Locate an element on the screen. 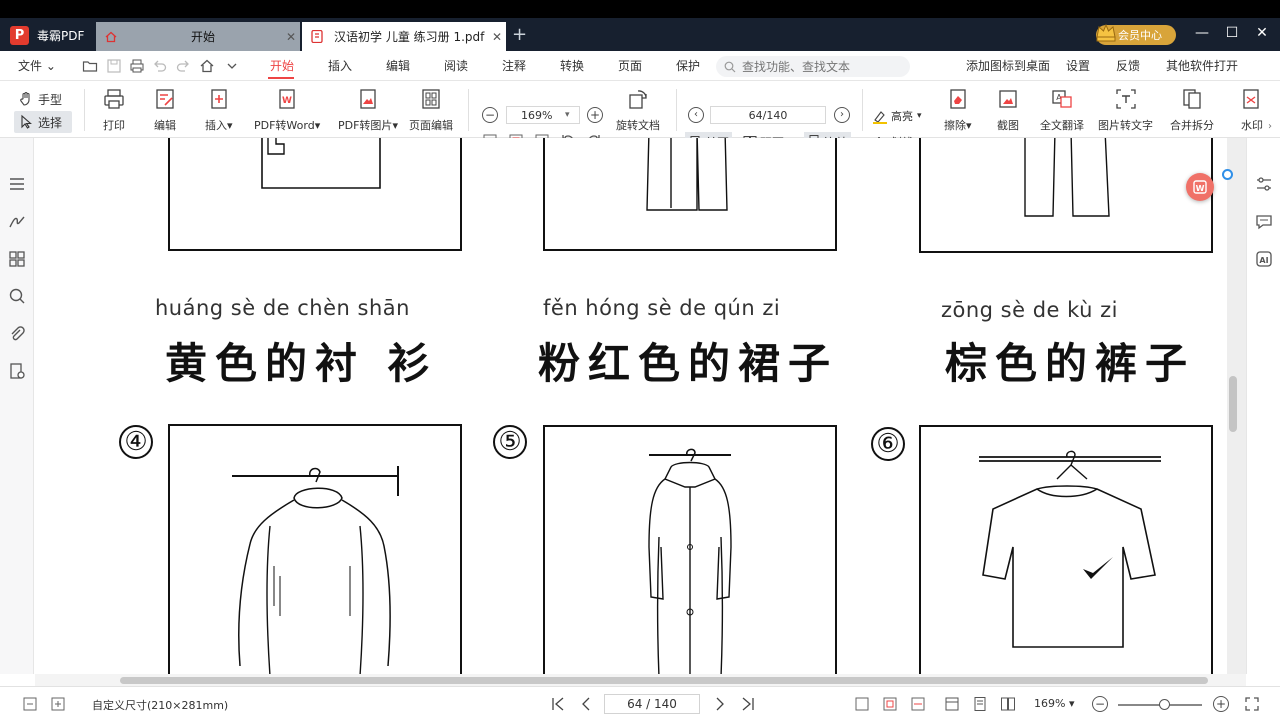  vertical-scrollbar-thumb is located at coordinates (1233, 404).